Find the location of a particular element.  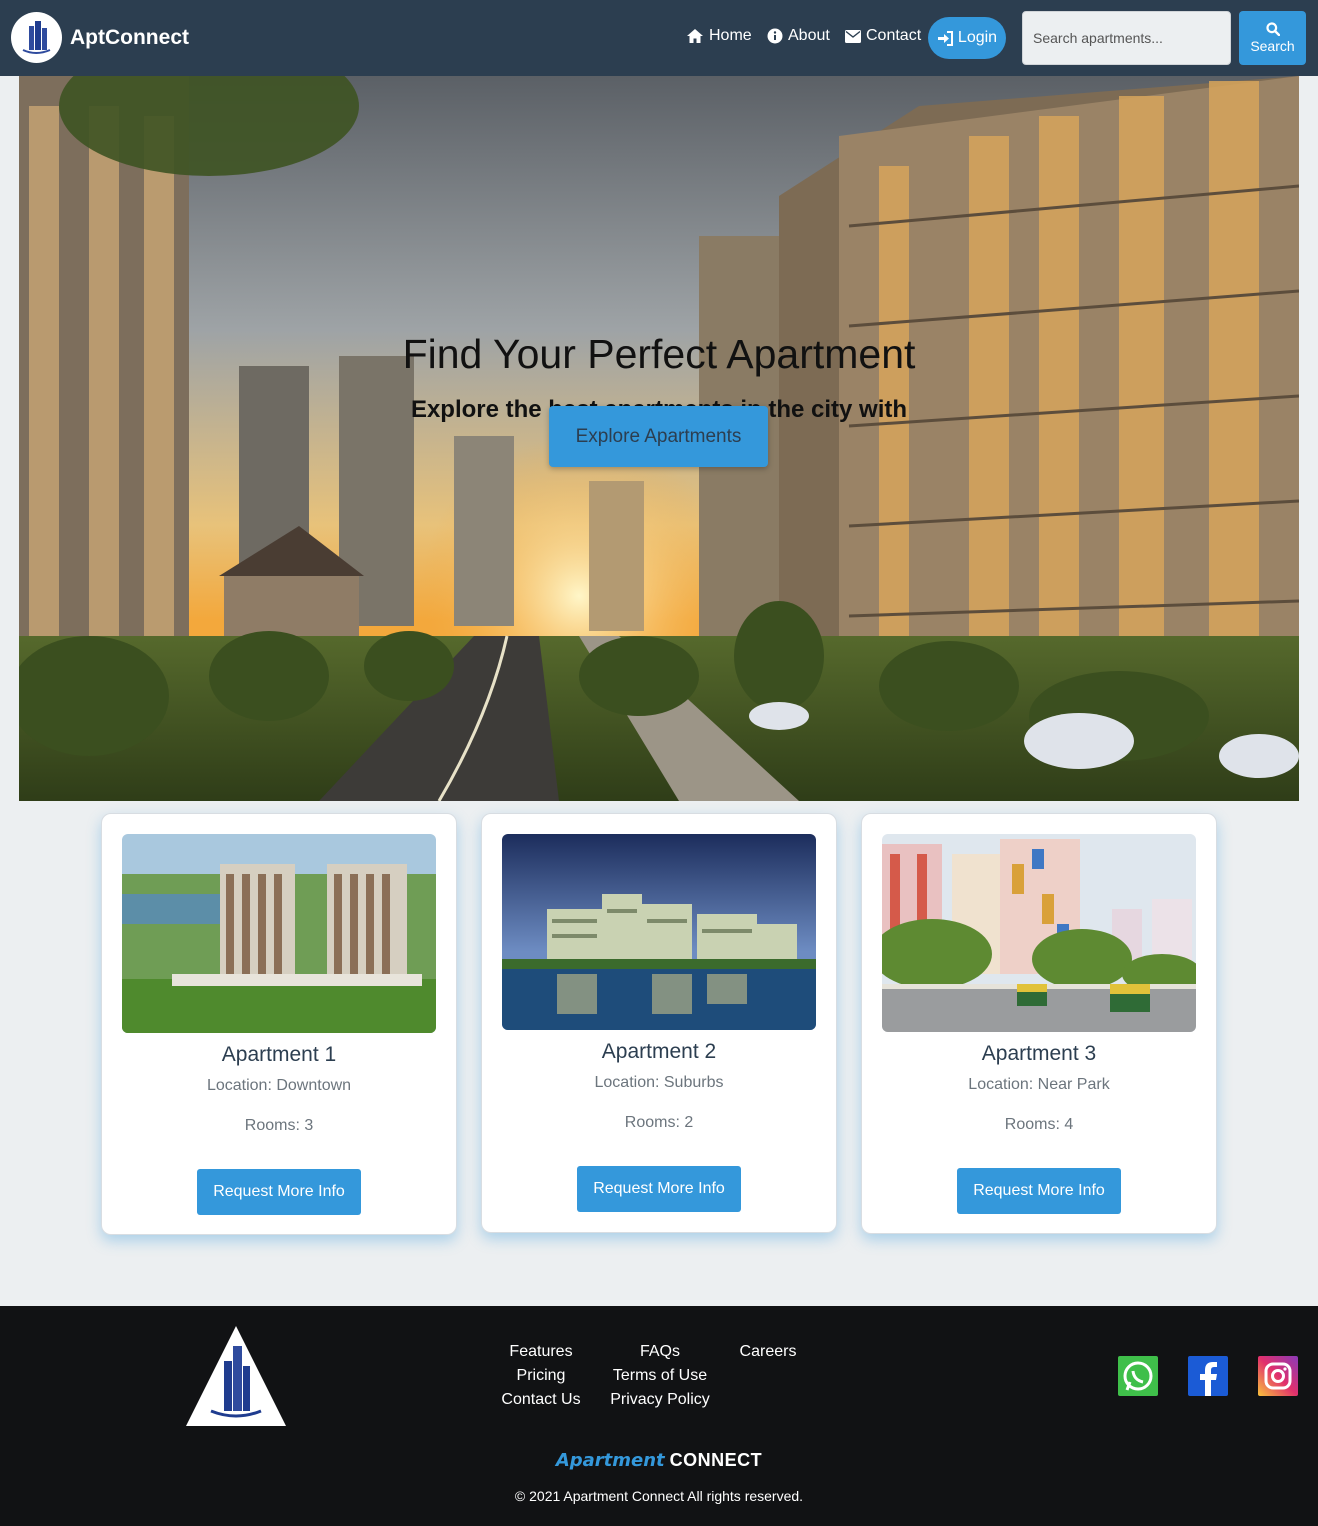

apartment-3-title: Apartment 3 is located at coordinates (1039, 1053).